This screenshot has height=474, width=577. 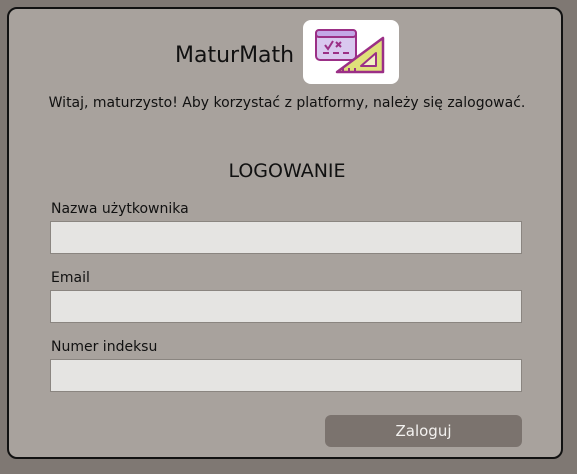 I want to click on index-number-input, so click(x=286, y=375).